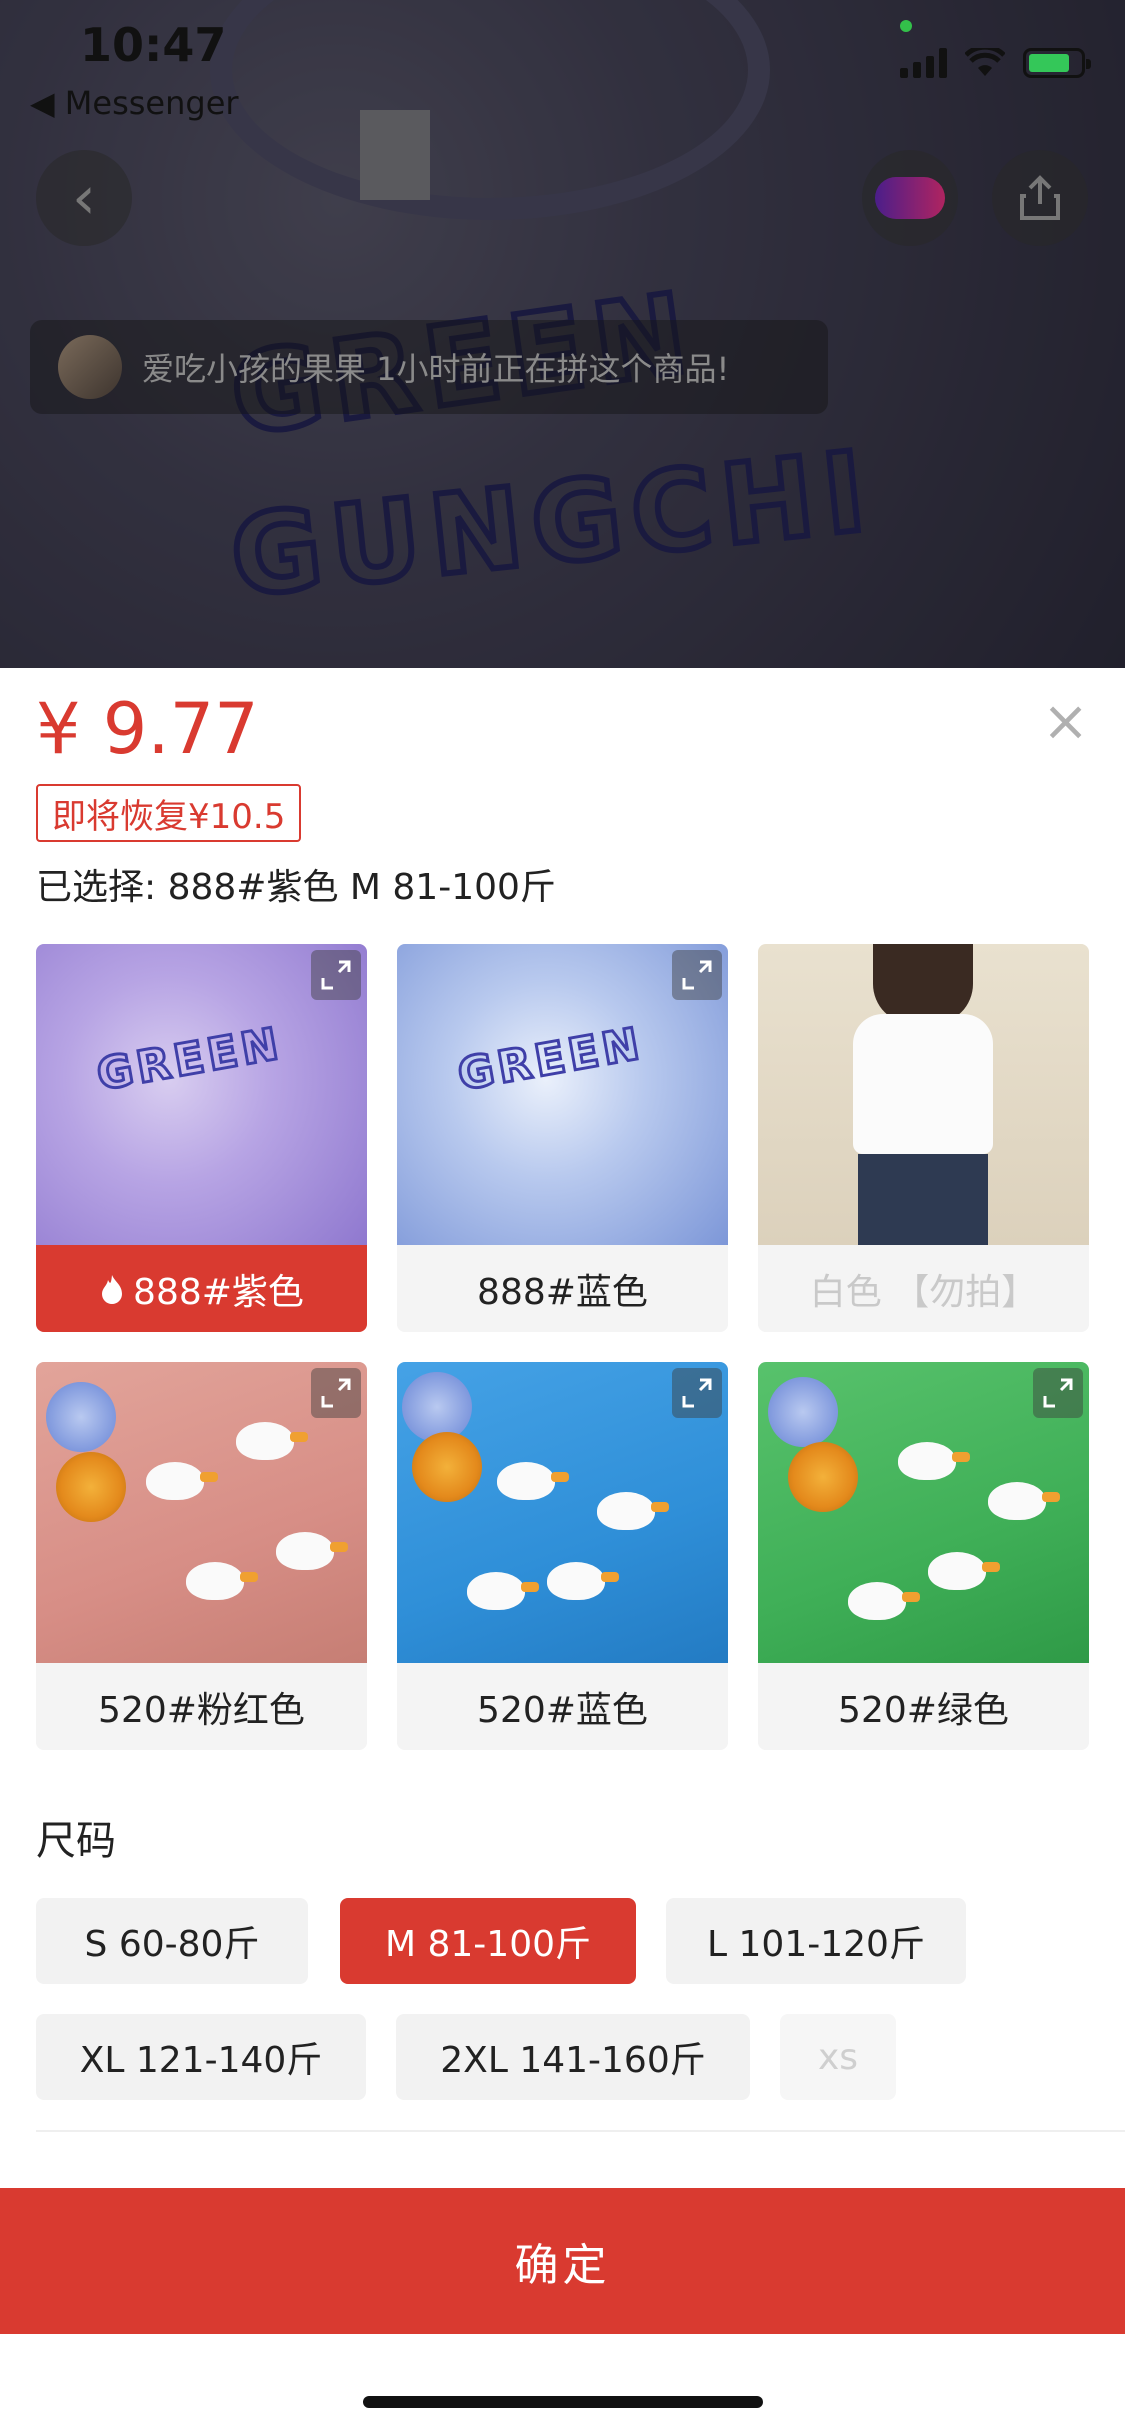  Describe the element at coordinates (172, 1941) in the screenshot. I see `size-option-s: S 60-80斤` at that location.